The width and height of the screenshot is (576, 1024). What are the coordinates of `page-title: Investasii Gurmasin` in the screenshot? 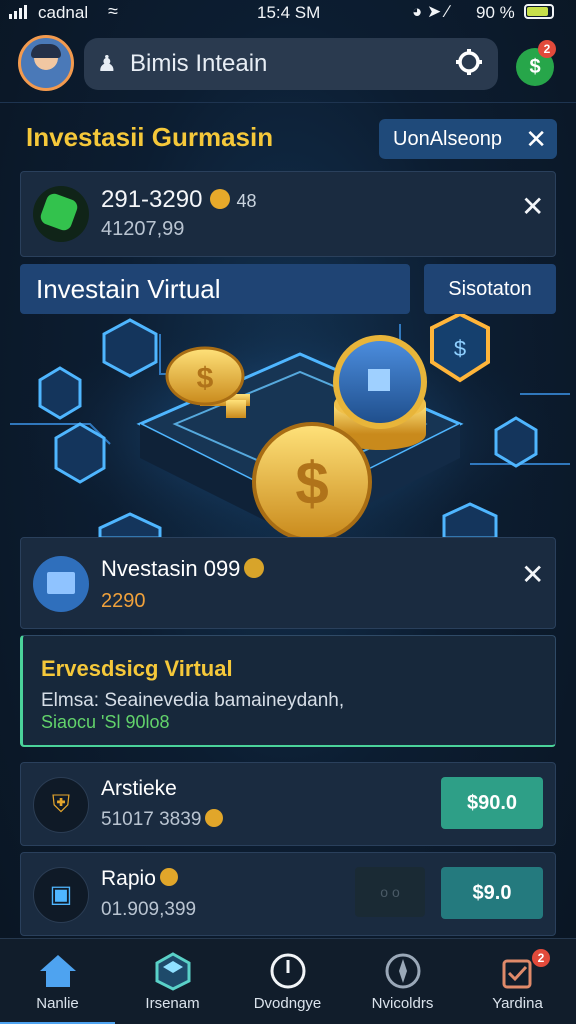 It's located at (150, 137).